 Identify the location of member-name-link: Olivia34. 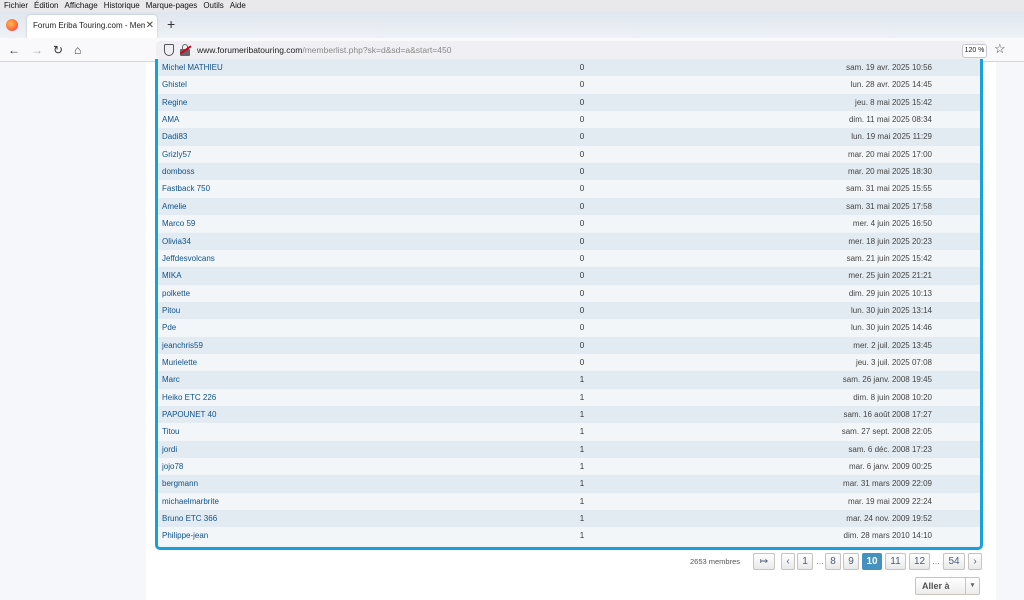
(176, 241).